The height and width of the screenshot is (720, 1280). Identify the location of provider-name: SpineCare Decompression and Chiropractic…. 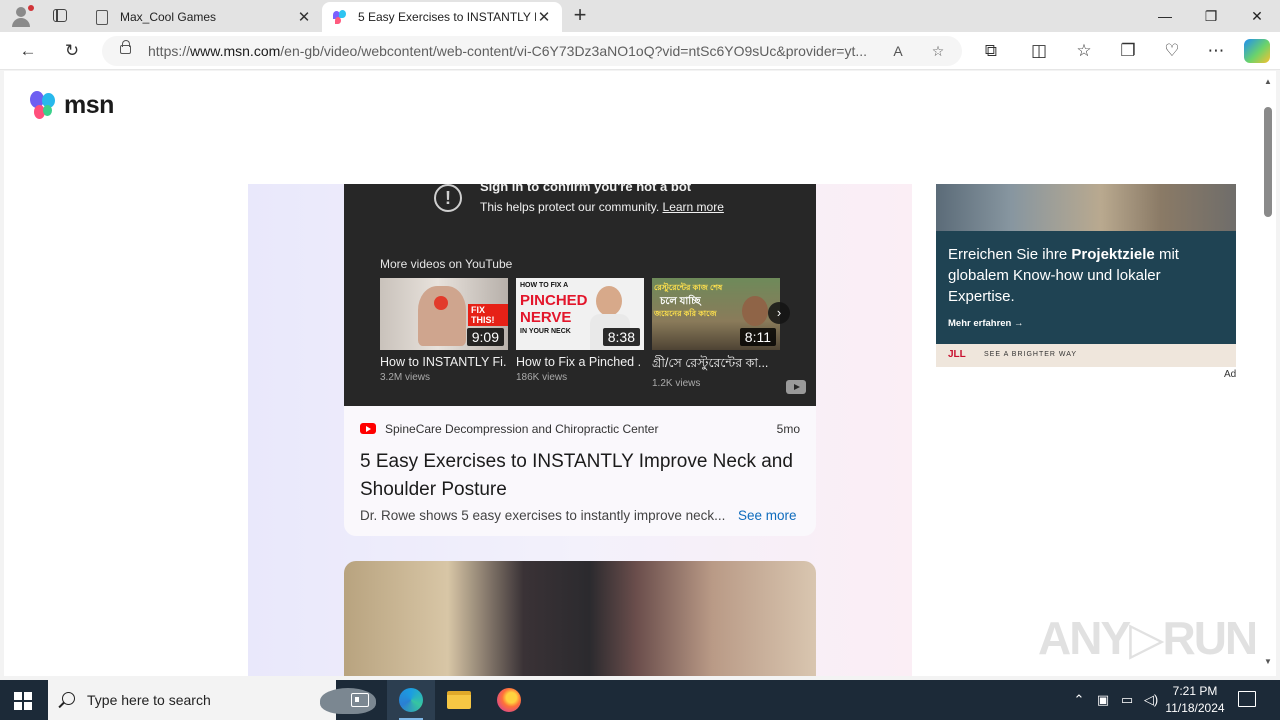
(521, 429).